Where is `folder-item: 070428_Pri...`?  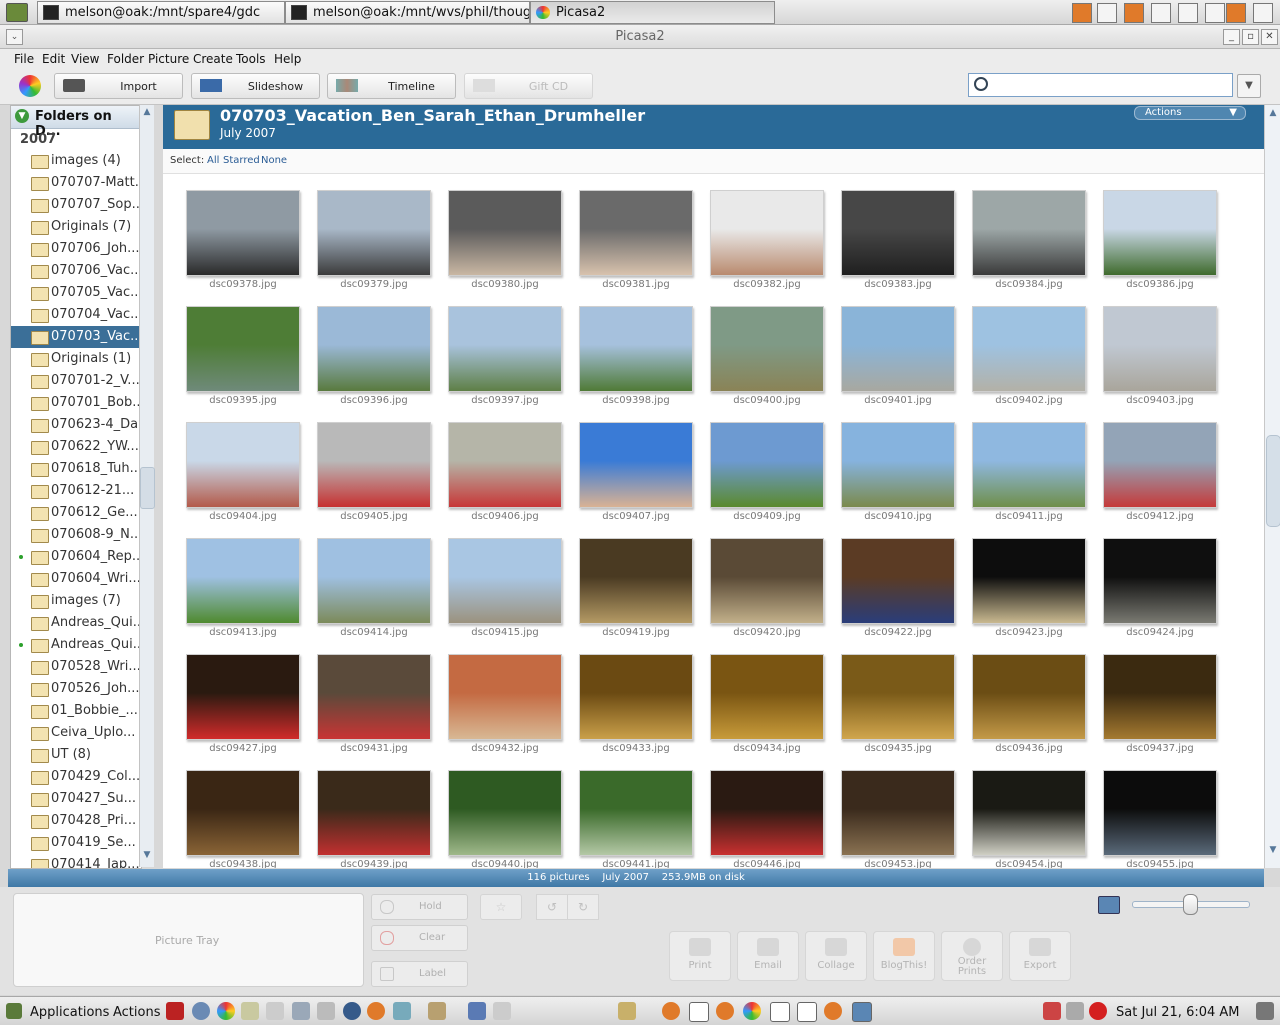
folder-item: 070428_Pri... is located at coordinates (76, 821).